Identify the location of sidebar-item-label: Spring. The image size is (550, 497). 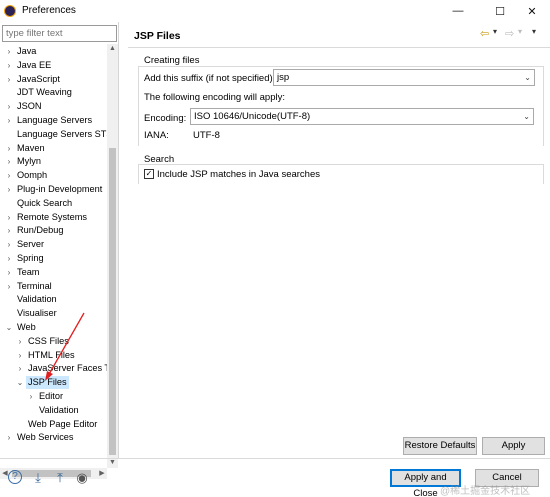
(30, 258).